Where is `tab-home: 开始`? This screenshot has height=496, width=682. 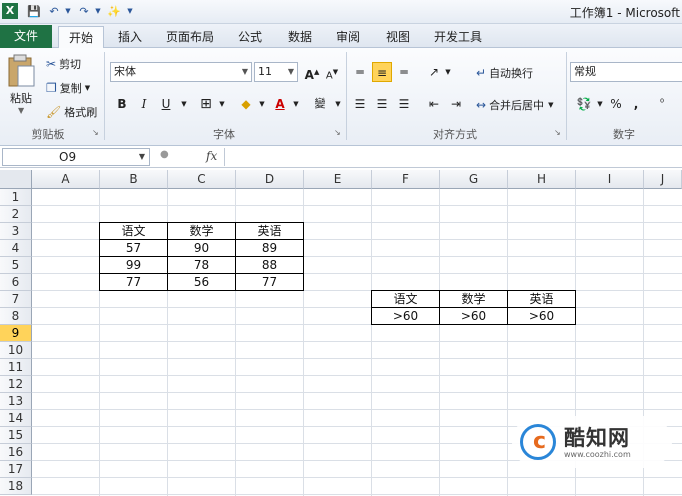
tab-home: 开始 is located at coordinates (81, 37).